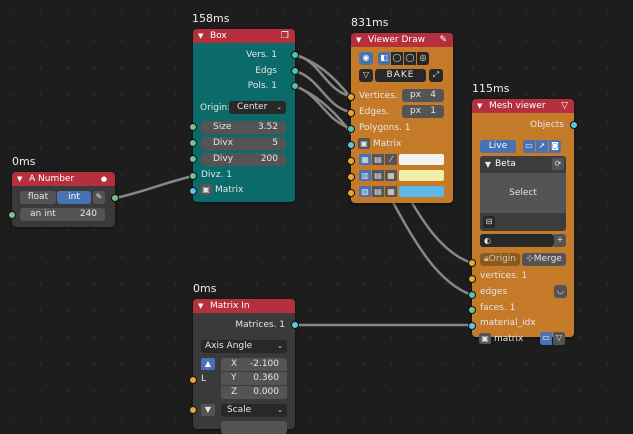  I want to click on float-mode-button: float, so click(38, 197).